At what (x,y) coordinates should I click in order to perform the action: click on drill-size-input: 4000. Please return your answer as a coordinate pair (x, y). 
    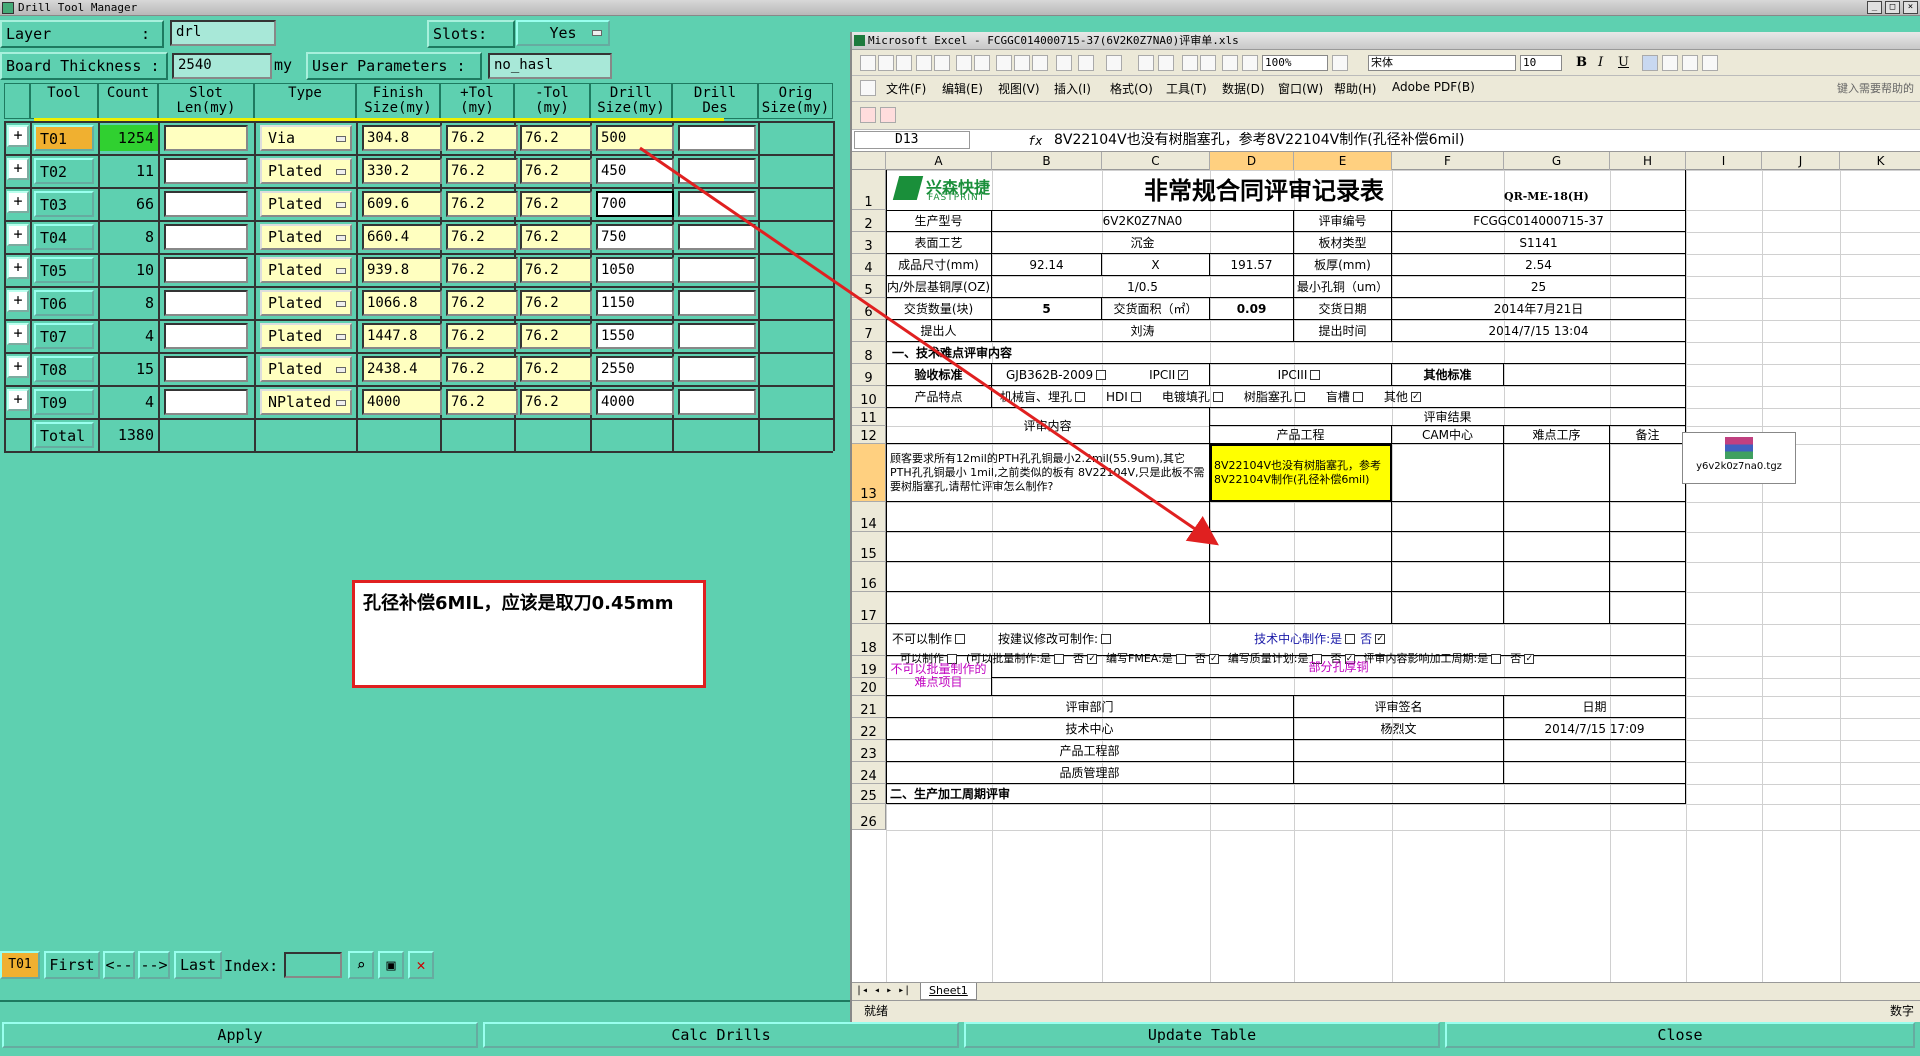
    Looking at the image, I should click on (635, 402).